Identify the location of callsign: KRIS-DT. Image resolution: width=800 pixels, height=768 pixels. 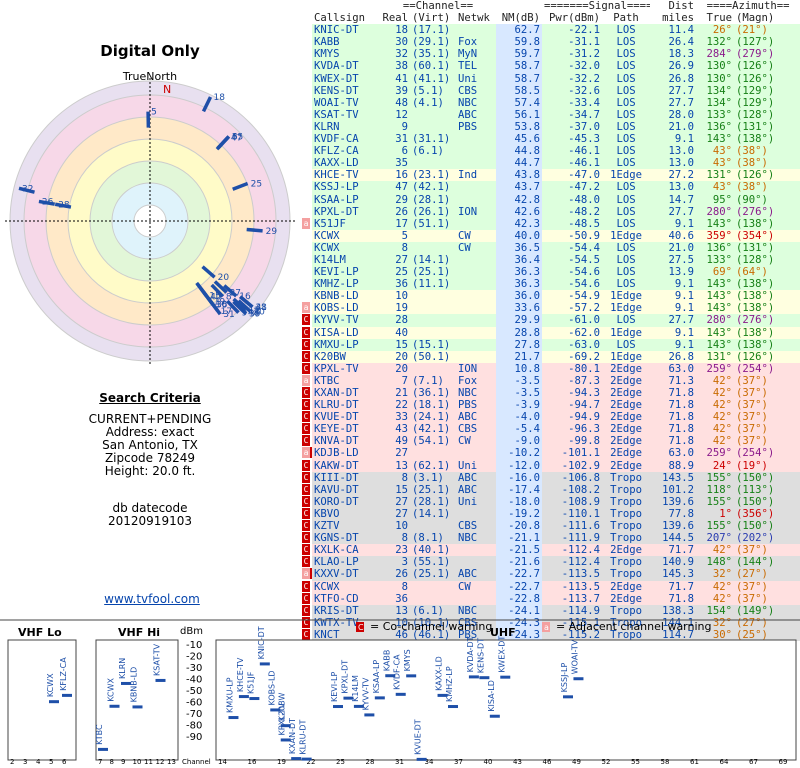
(346, 610).